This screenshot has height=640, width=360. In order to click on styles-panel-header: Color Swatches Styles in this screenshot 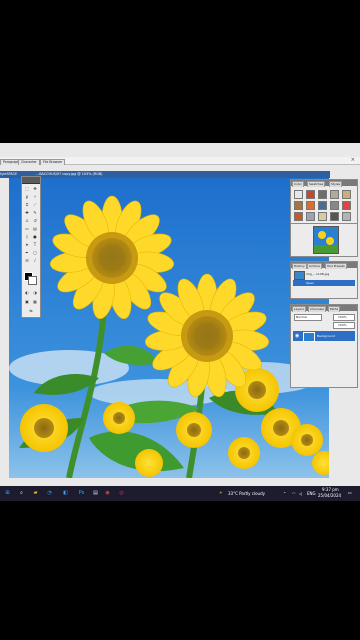, I will do `click(324, 183)`.